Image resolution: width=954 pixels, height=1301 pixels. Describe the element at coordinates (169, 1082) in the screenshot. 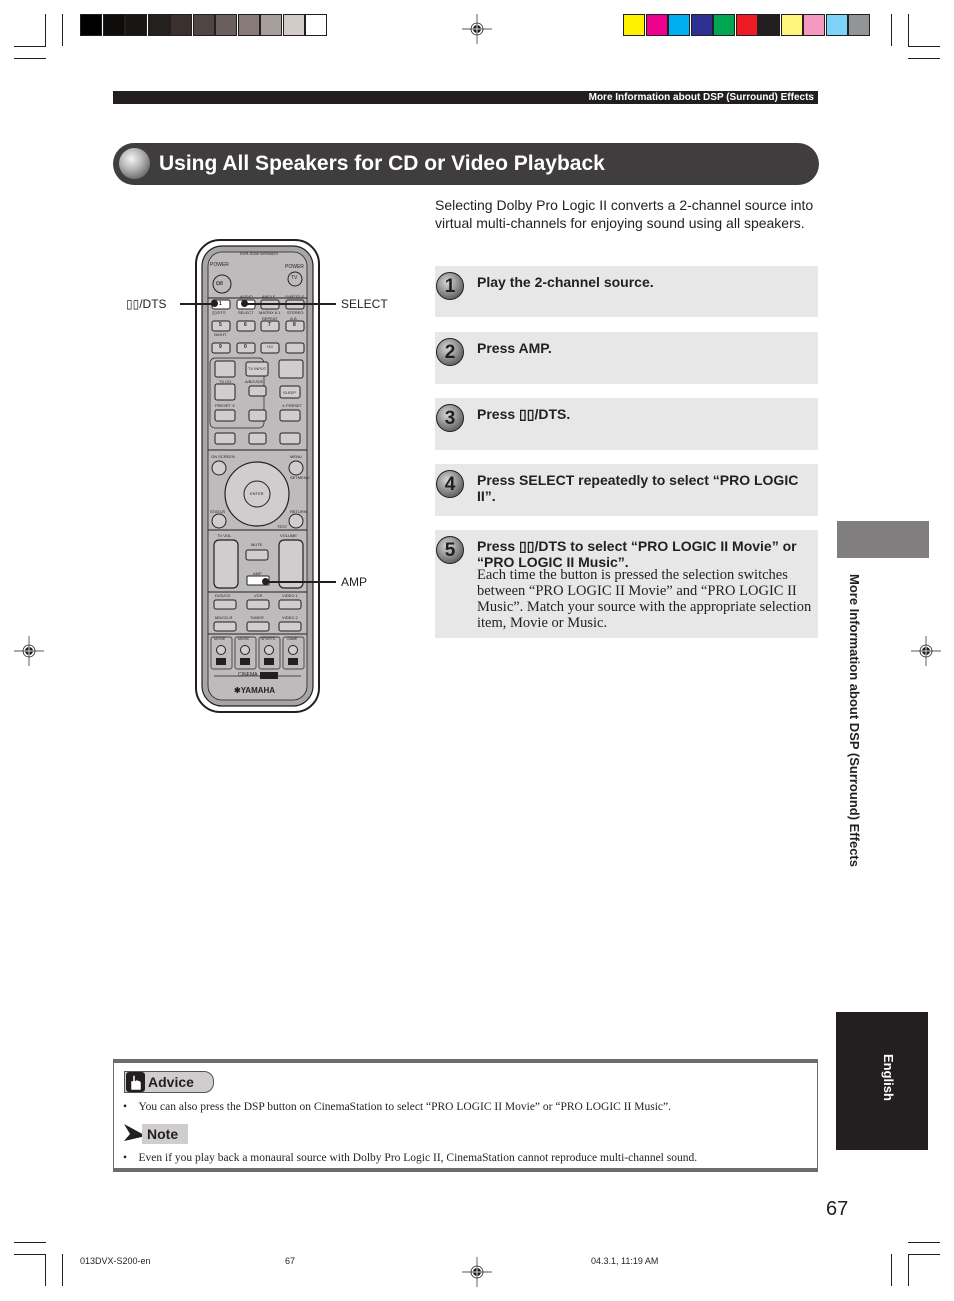

I see `advice-badge: Advice` at that location.